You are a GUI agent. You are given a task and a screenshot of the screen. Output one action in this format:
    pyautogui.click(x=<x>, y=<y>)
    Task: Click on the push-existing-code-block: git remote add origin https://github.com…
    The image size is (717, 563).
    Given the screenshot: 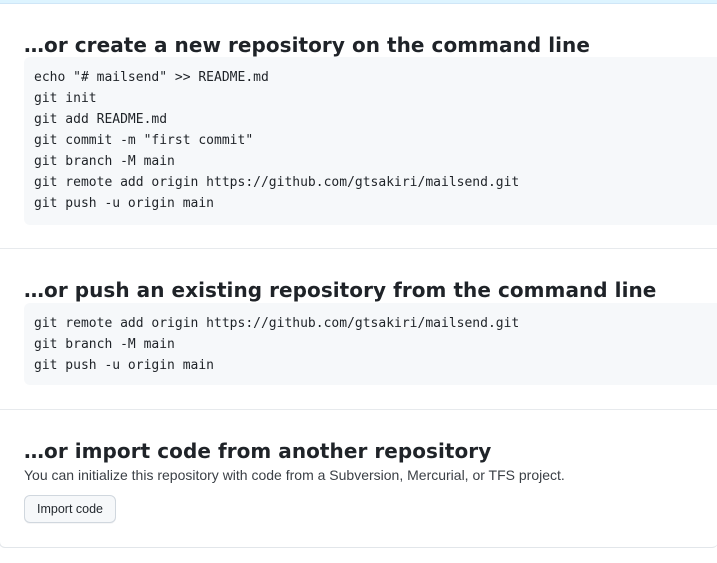 What is the action you would take?
    pyautogui.click(x=370, y=344)
    